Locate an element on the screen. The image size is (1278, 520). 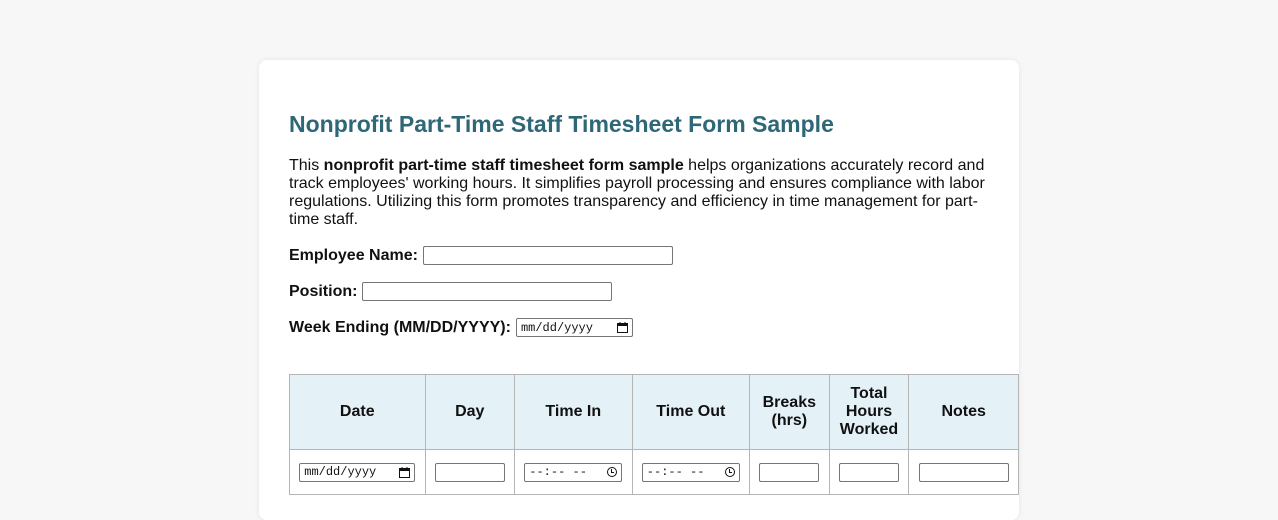
cell-date: mm/dd/yyyy is located at coordinates (357, 472).